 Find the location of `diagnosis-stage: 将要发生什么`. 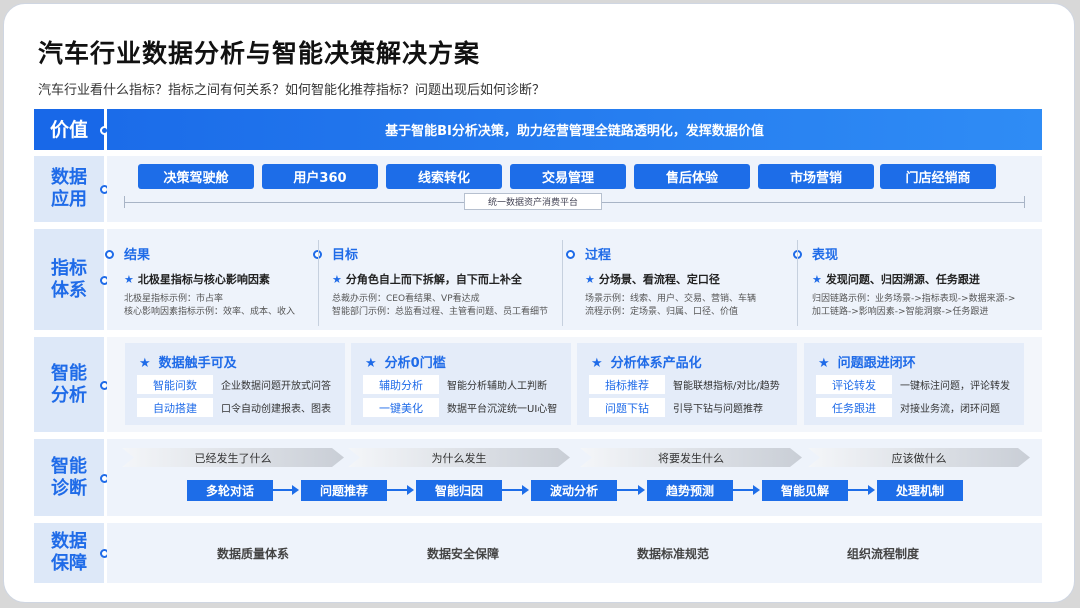

diagnosis-stage: 将要发生什么 is located at coordinates (691, 457).